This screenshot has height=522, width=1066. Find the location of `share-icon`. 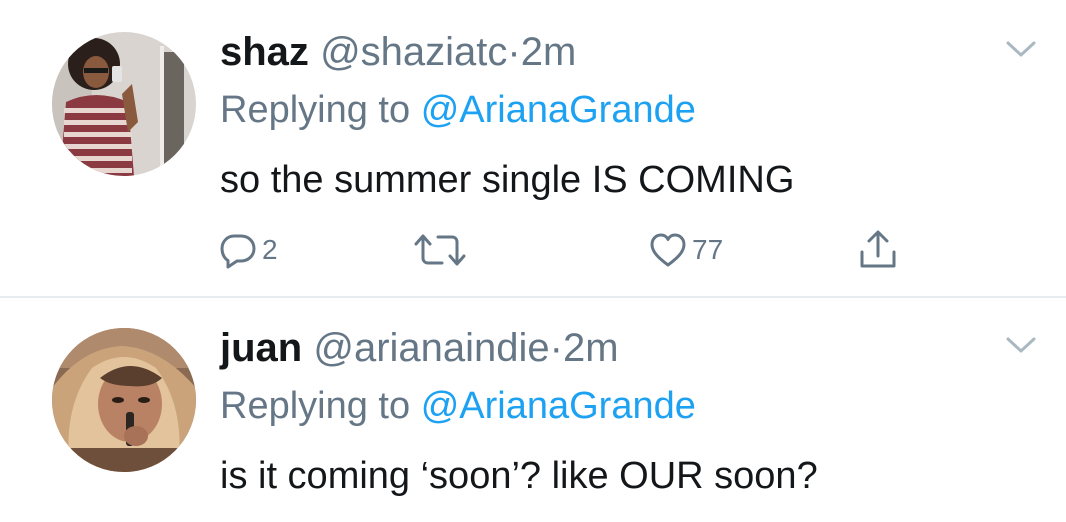

share-icon is located at coordinates (878, 249).